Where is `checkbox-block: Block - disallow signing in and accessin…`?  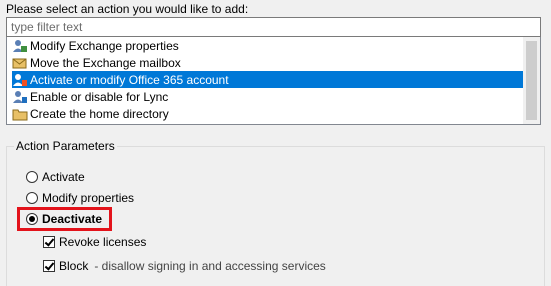 checkbox-block: Block - disallow signing in and accessin… is located at coordinates (184, 266).